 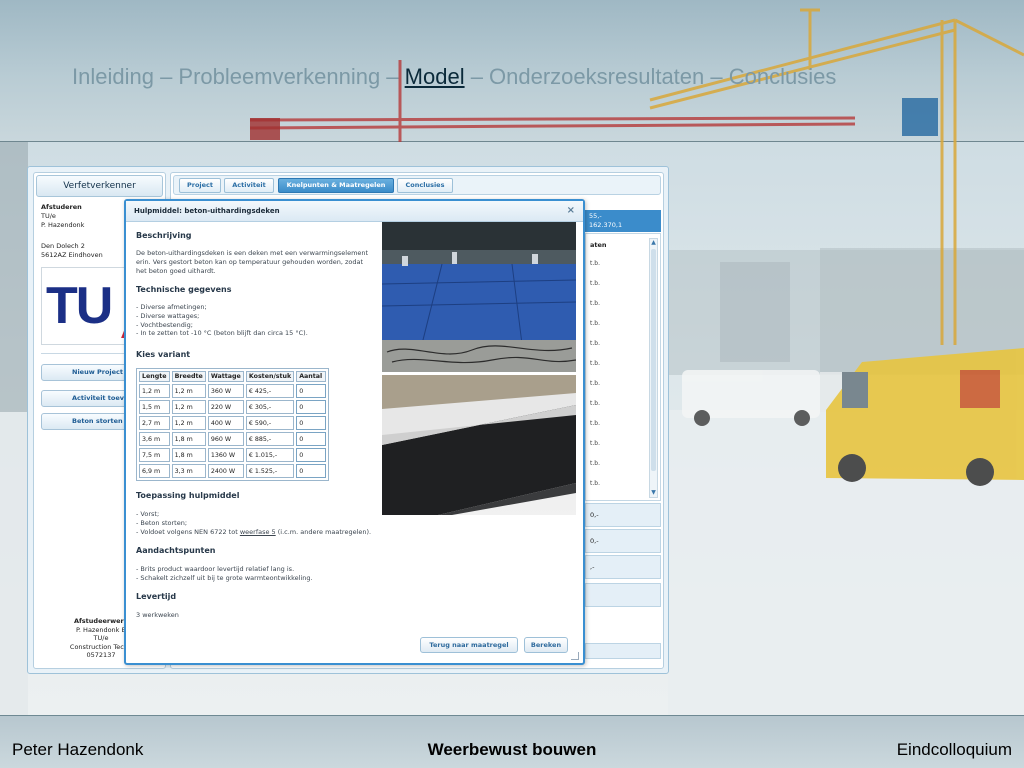 What do you see at coordinates (148, 514) in the screenshot?
I see `application-line: - Vorst;` at bounding box center [148, 514].